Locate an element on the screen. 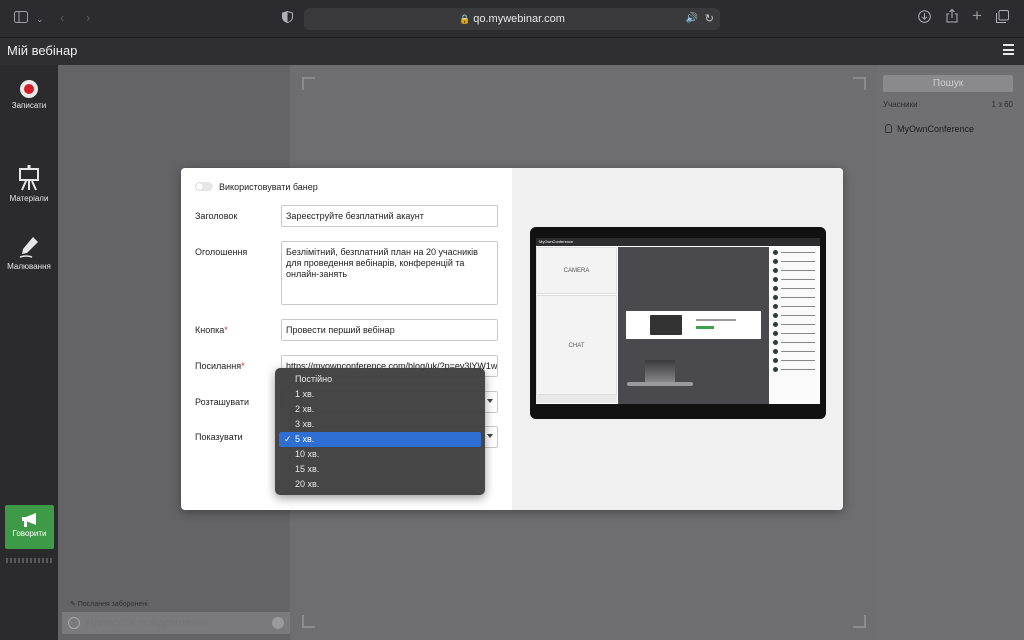 This screenshot has height=640, width=1024. preview-stage is located at coordinates (693, 325).